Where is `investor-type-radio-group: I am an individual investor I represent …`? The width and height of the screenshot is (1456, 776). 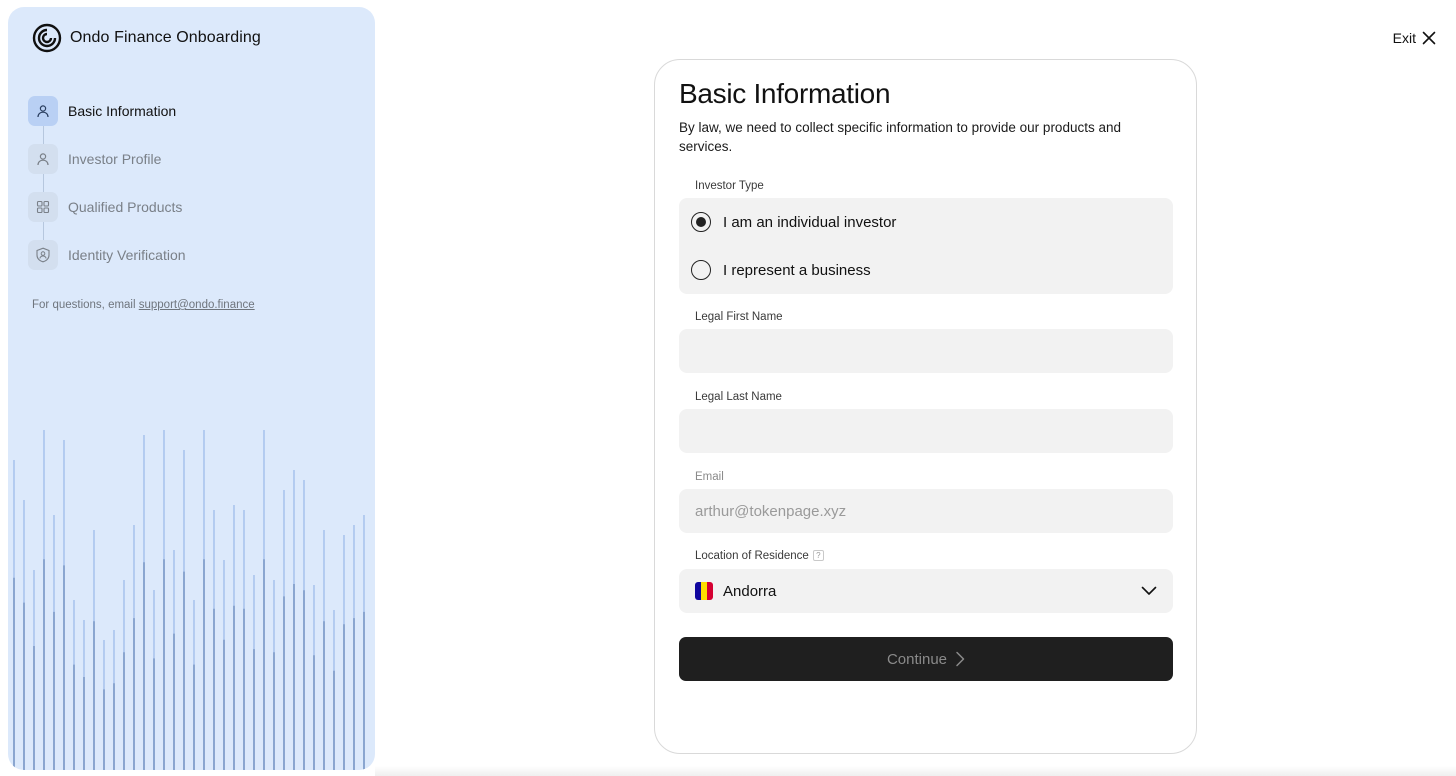 investor-type-radio-group: I am an individual investor I represent … is located at coordinates (926, 246).